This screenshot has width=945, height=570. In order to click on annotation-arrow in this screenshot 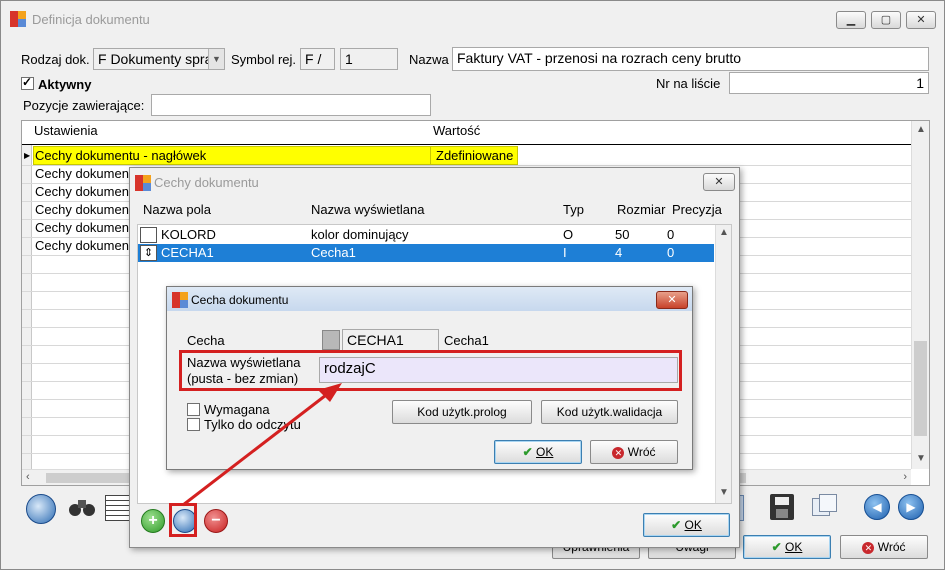, I will do `click(262, 445)`.